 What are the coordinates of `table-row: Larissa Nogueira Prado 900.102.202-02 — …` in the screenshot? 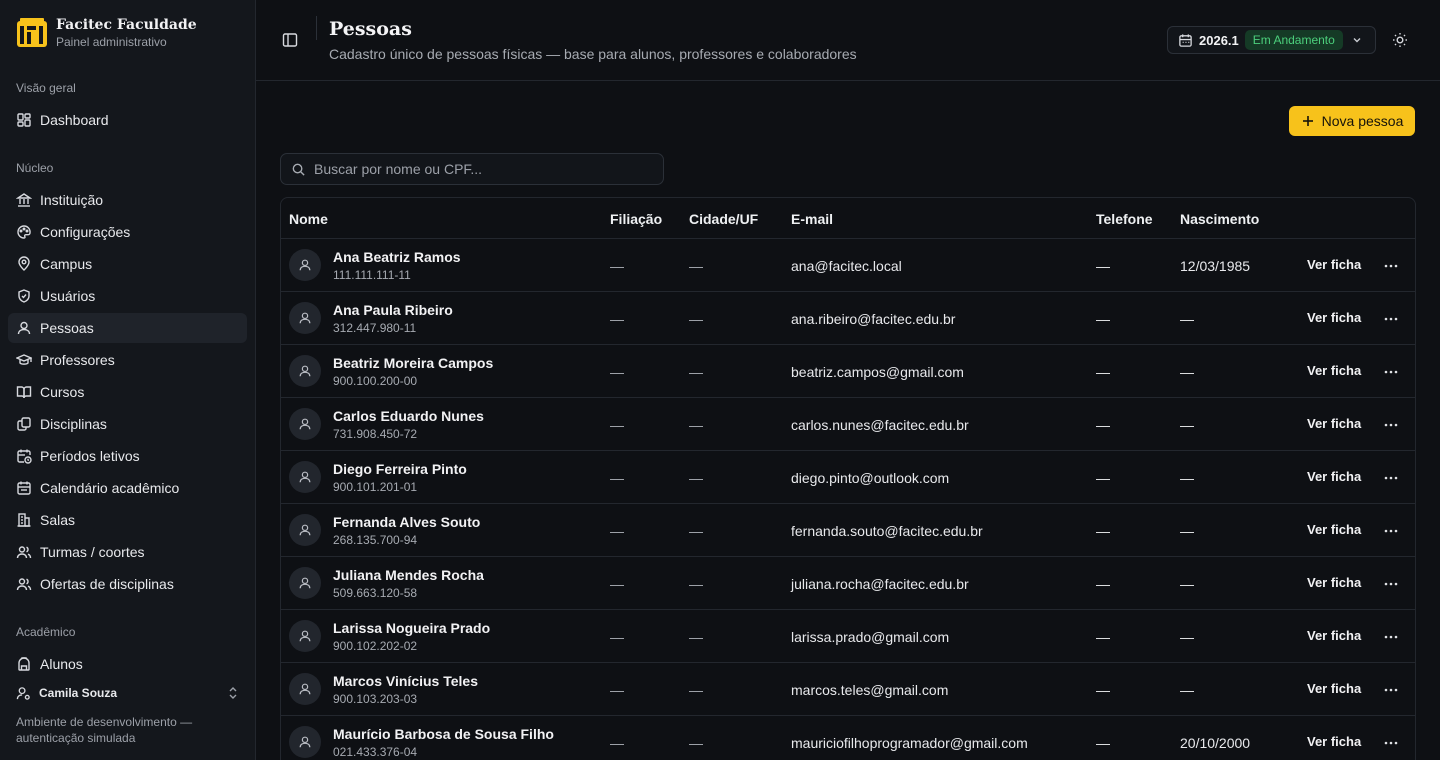 It's located at (848, 636).